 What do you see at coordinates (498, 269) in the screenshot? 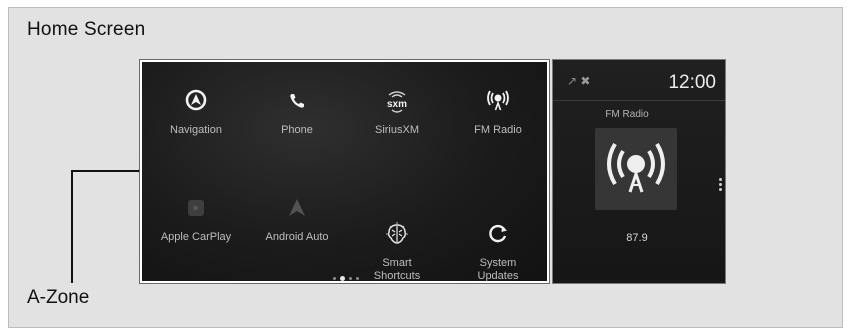
I see `app-label-system-updates: System Updates` at bounding box center [498, 269].